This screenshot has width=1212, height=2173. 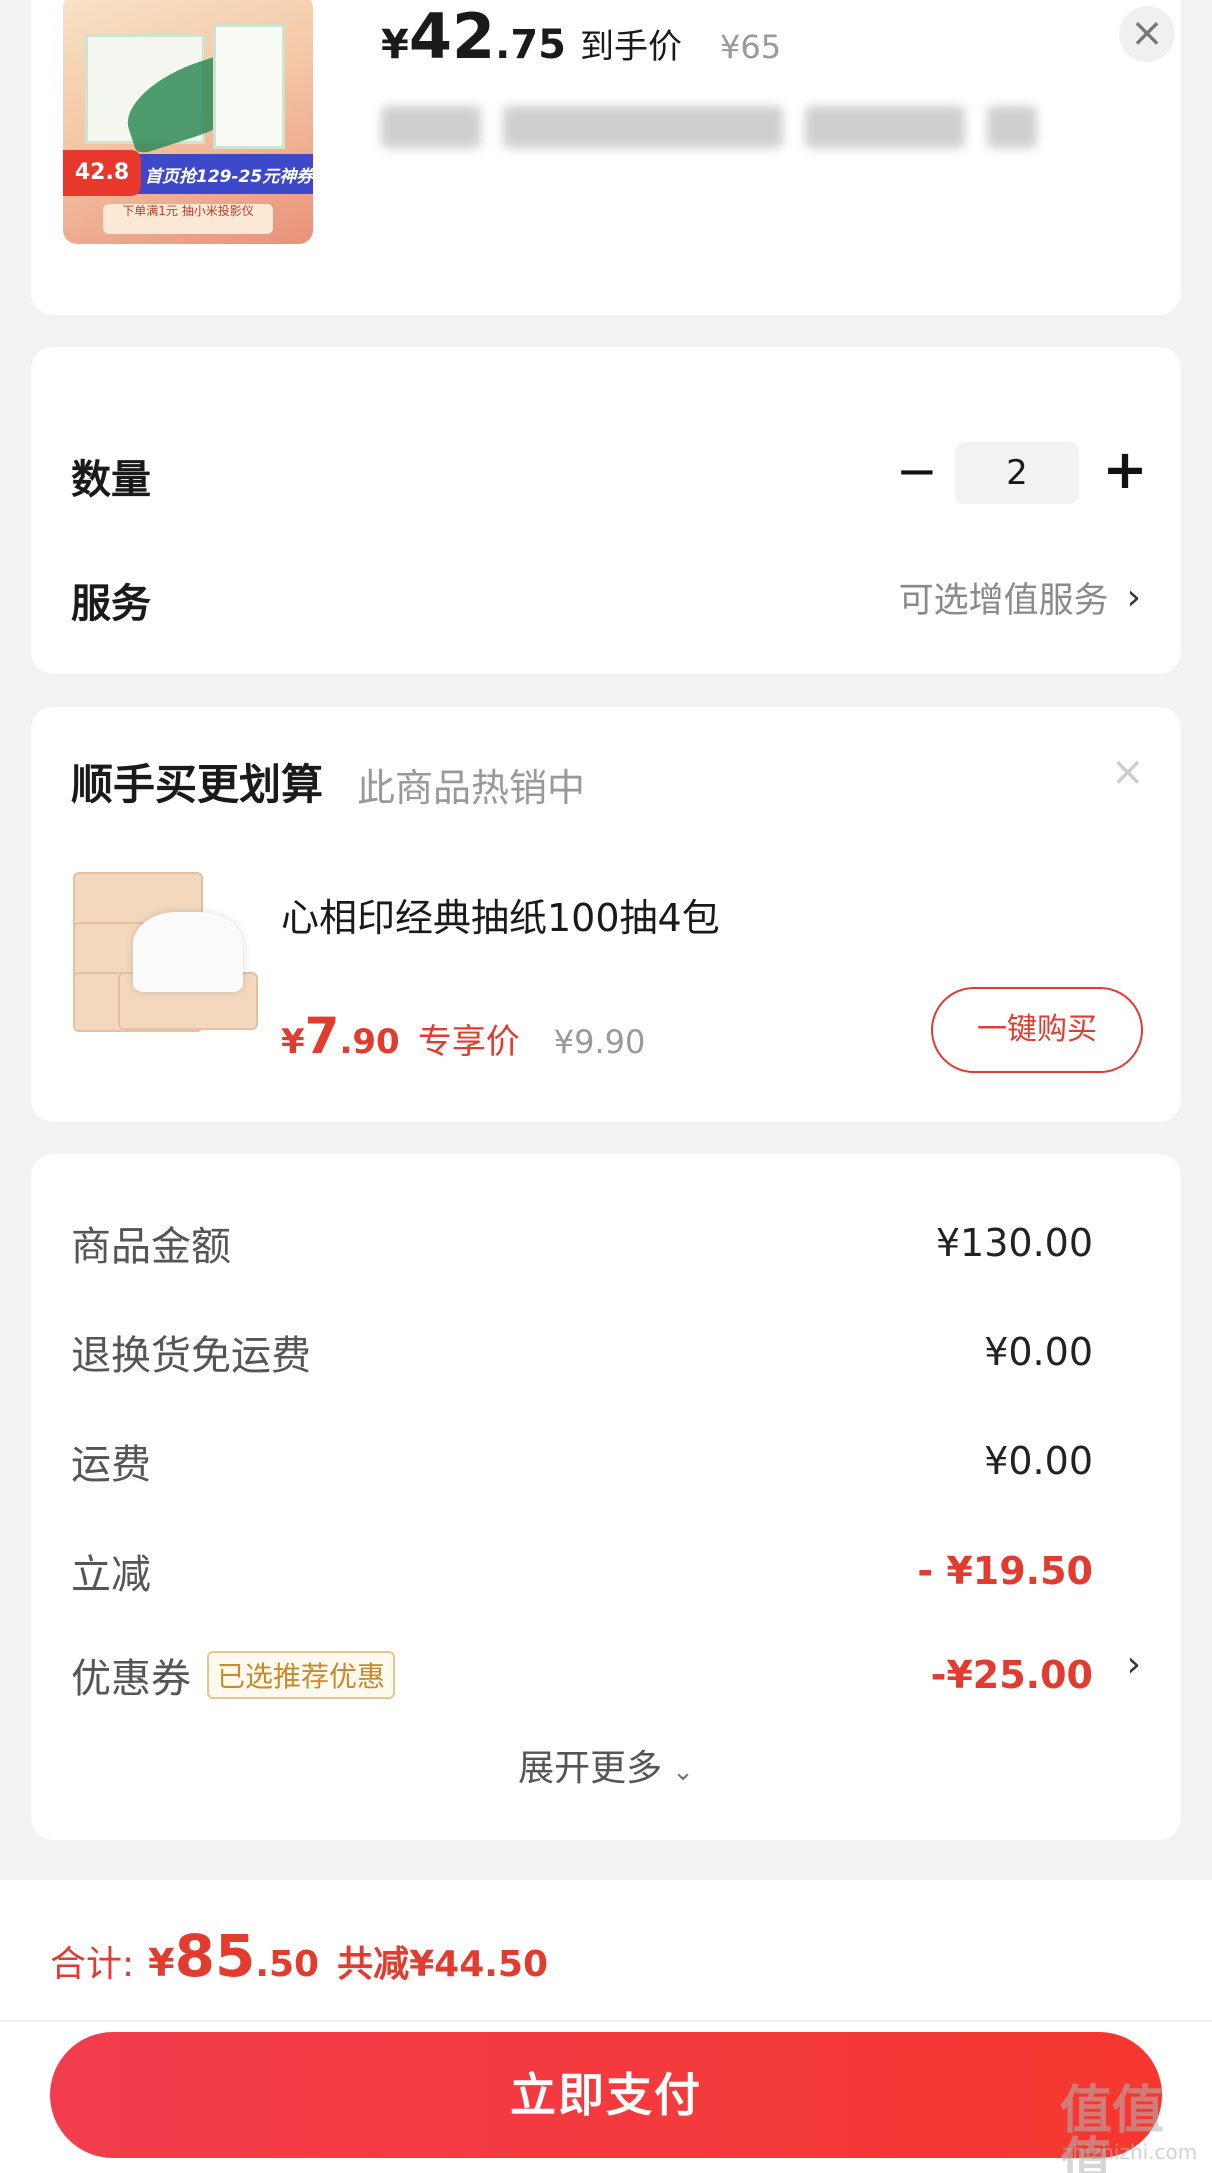 I want to click on product-price: ¥ 42 .75 到手价 ¥65, so click(x=581, y=36).